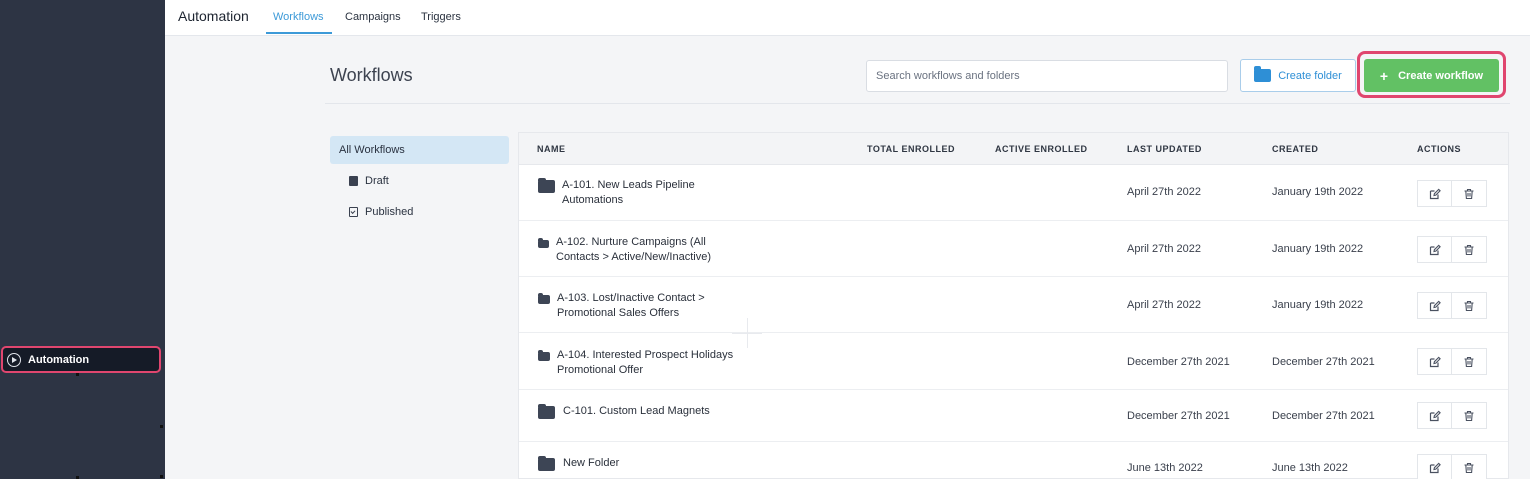 The height and width of the screenshot is (479, 1530). I want to click on page-title: Workflows, so click(371, 75).